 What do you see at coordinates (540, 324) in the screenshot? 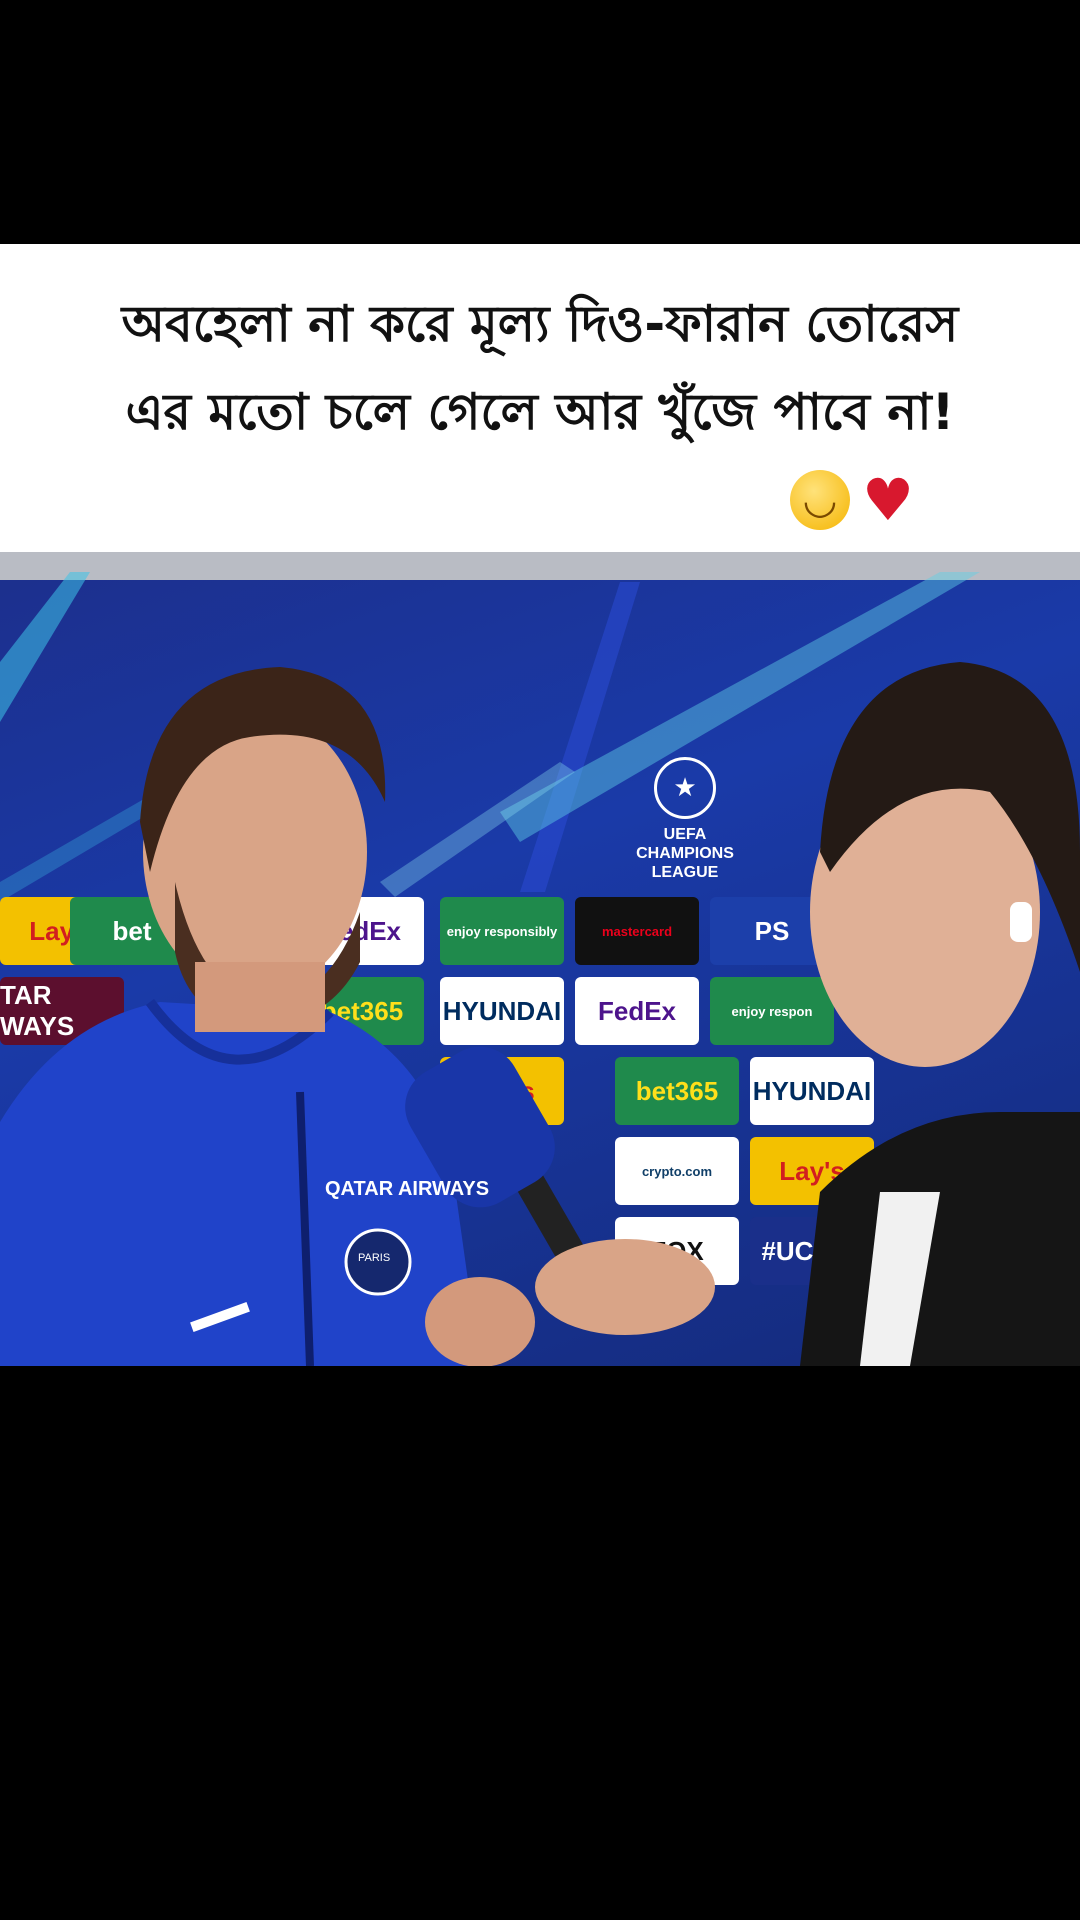
I see `caption-line-1: অবহেলা না করে মূল্য দিও-ফারান তোরেস` at bounding box center [540, 324].